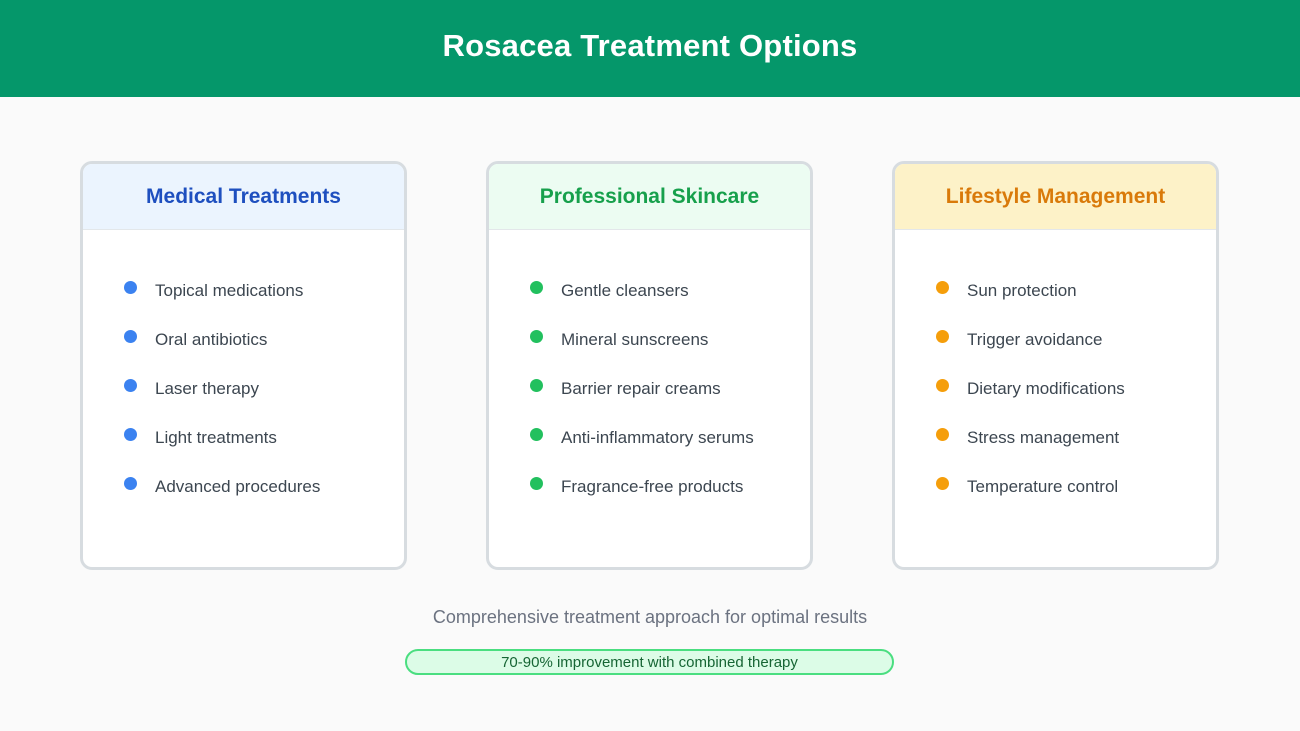 The height and width of the screenshot is (731, 1300). I want to click on list-item: Light treatments, so click(243, 437).